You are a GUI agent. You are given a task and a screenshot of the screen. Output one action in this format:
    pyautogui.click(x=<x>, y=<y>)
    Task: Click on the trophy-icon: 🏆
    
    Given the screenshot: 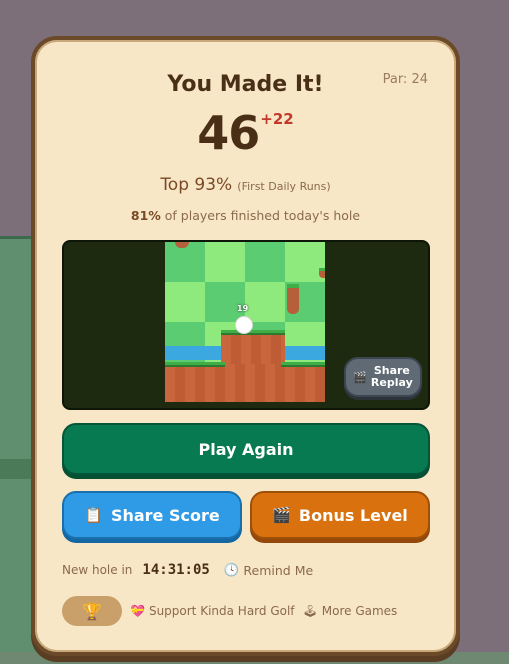 What is the action you would take?
    pyautogui.click(x=92, y=611)
    